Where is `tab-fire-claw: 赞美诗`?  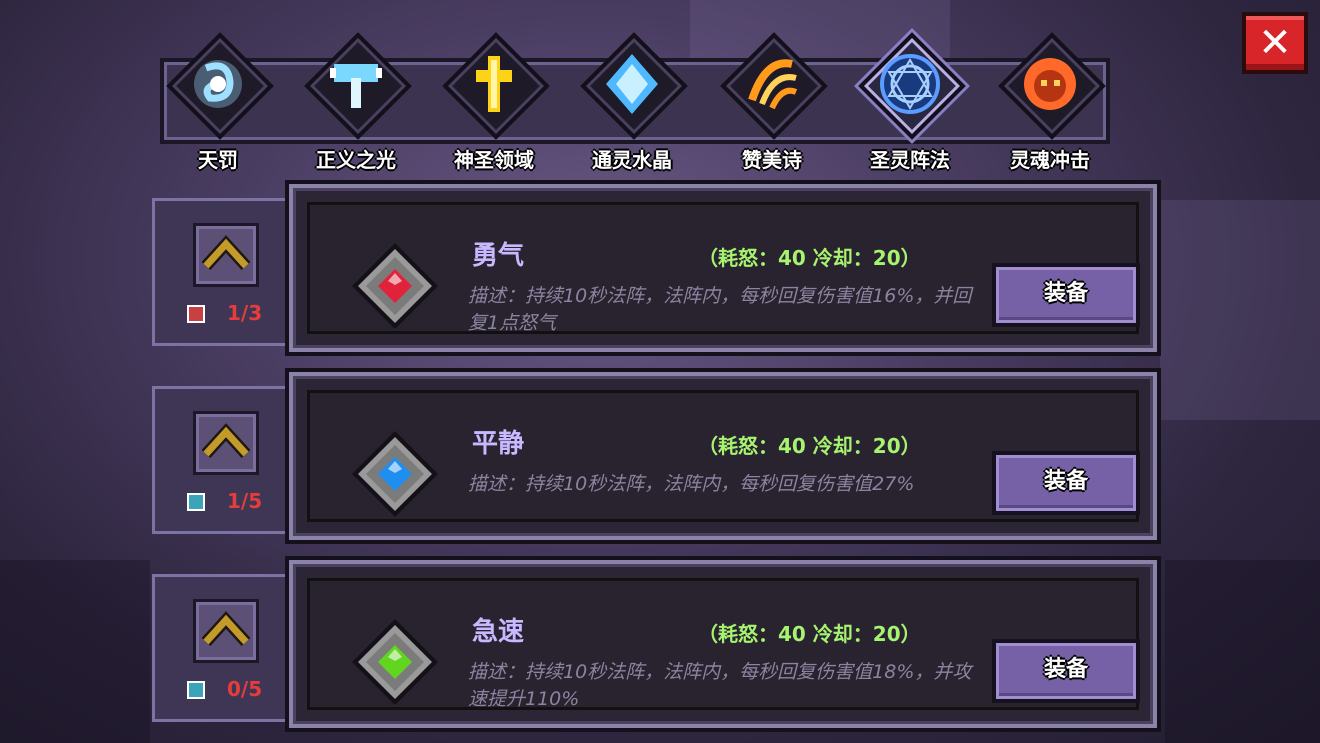 tab-fire-claw: 赞美诗 is located at coordinates (772, 102).